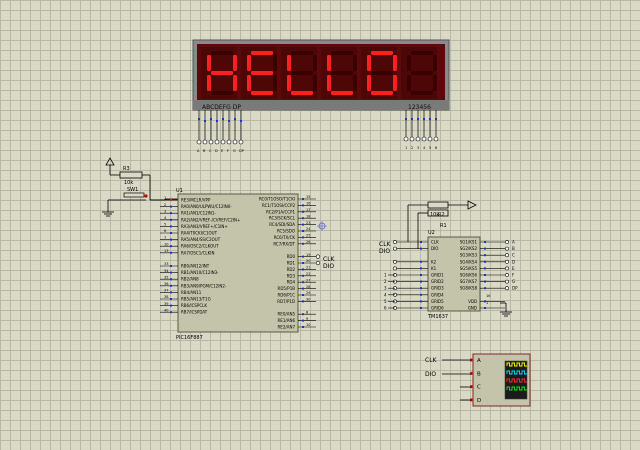  What do you see at coordinates (441, 215) in the screenshot?
I see `resistor-r2-ref: R2` at bounding box center [441, 215].